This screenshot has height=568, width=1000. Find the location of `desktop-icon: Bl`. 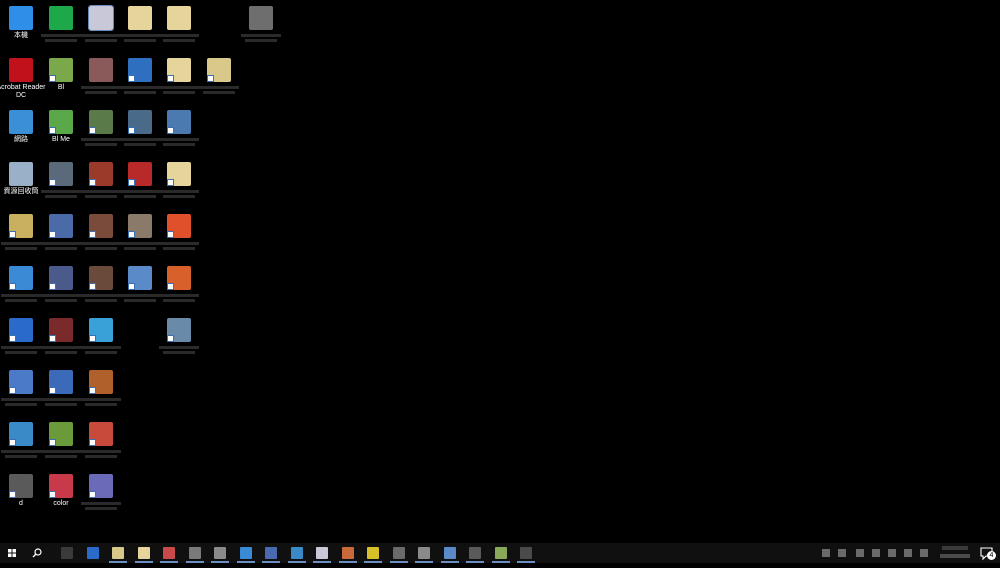

desktop-icon: Bl is located at coordinates (61, 79).